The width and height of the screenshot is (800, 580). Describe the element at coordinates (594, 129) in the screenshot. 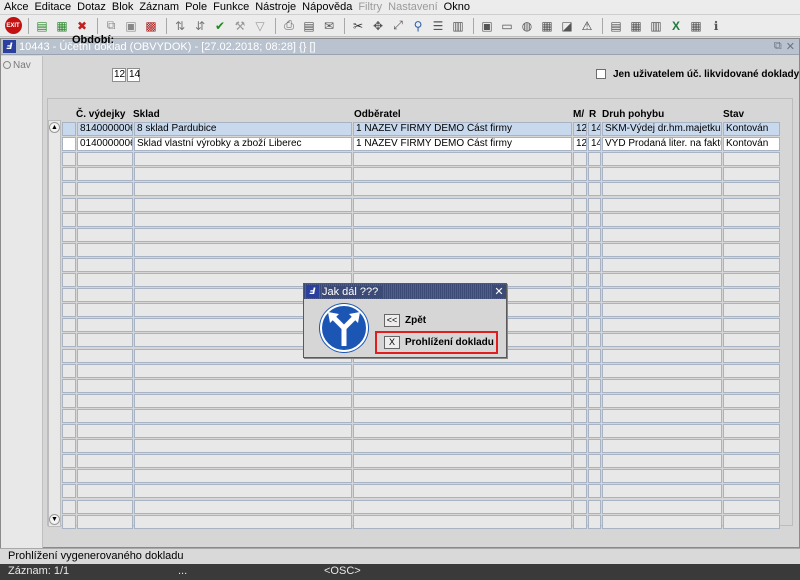

I see `cell-rok: 14` at that location.